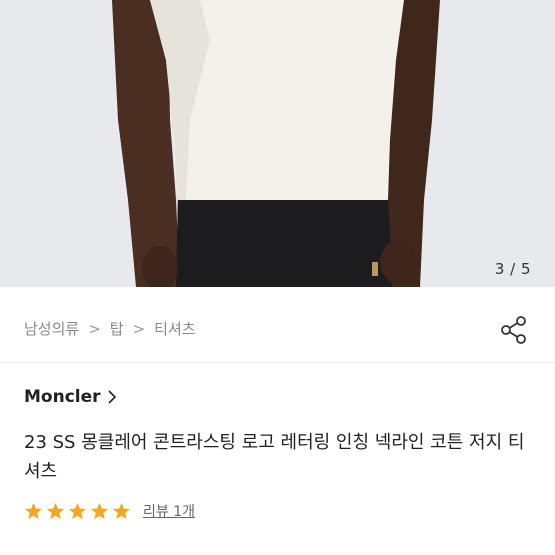 This screenshot has height=555, width=555. What do you see at coordinates (62, 397) in the screenshot?
I see `brand-name: Moncler` at bounding box center [62, 397].